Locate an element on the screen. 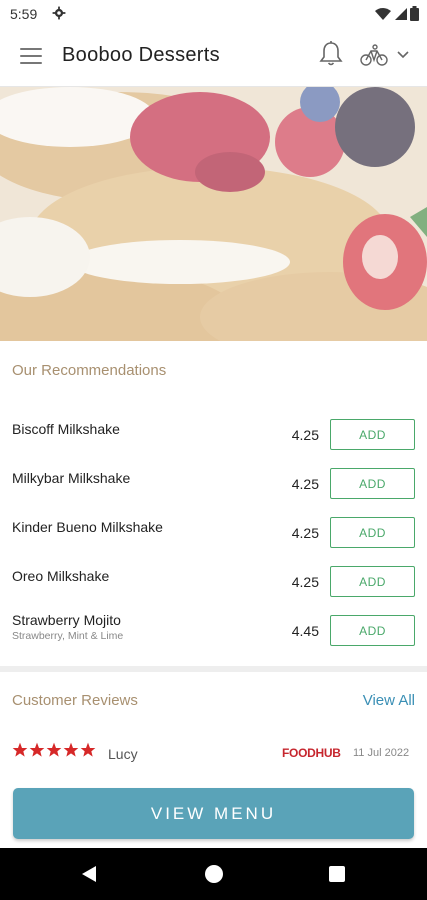  review-date: 11 Jul 2022 is located at coordinates (381, 753).